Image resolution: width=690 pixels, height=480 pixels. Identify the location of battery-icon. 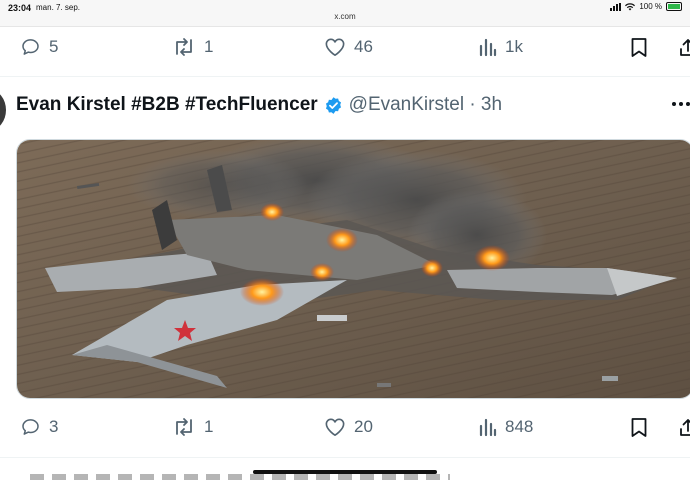
(674, 6).